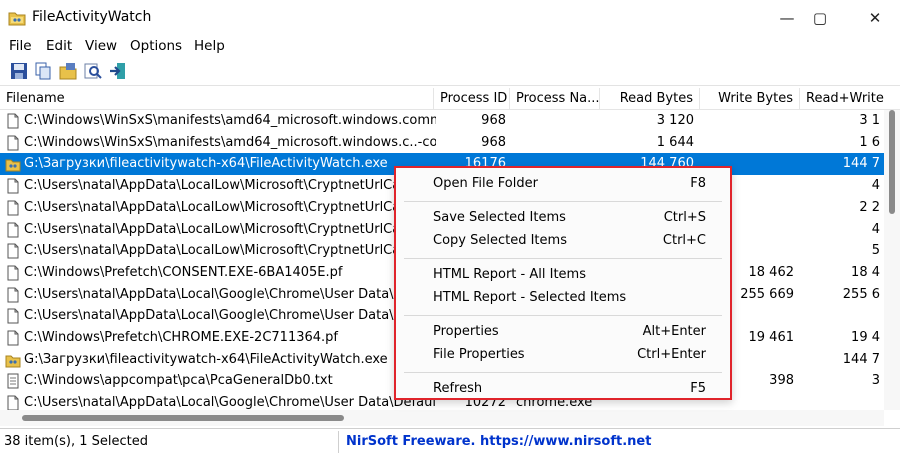  Describe the element at coordinates (563, 389) in the screenshot. I see `menu-item-refresh: Refresh F5` at that location.